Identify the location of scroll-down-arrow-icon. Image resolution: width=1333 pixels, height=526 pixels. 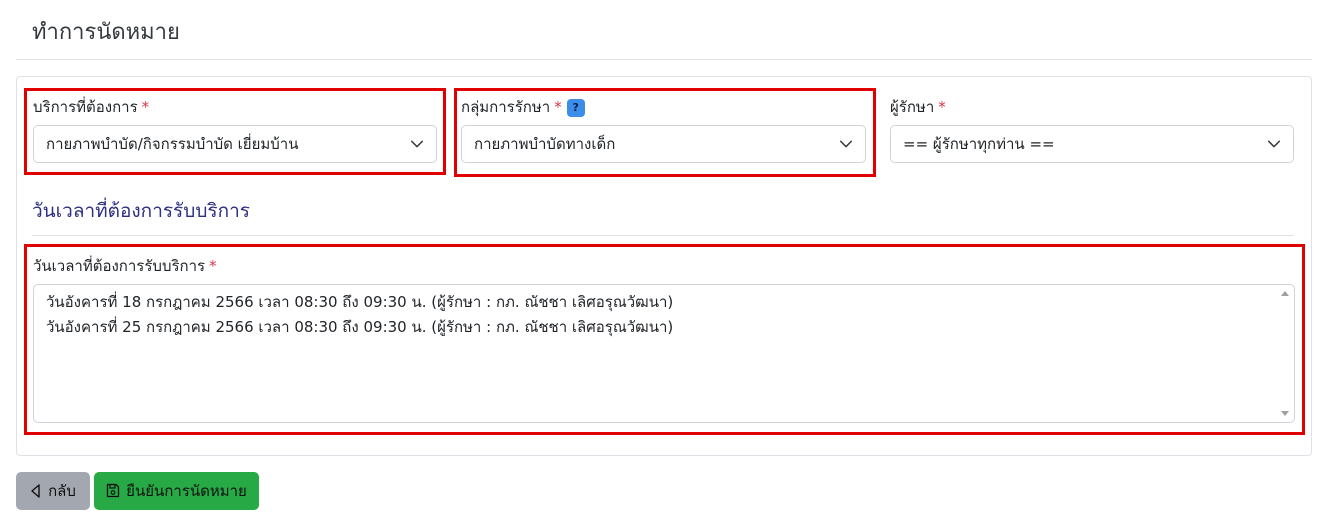
(1285, 413).